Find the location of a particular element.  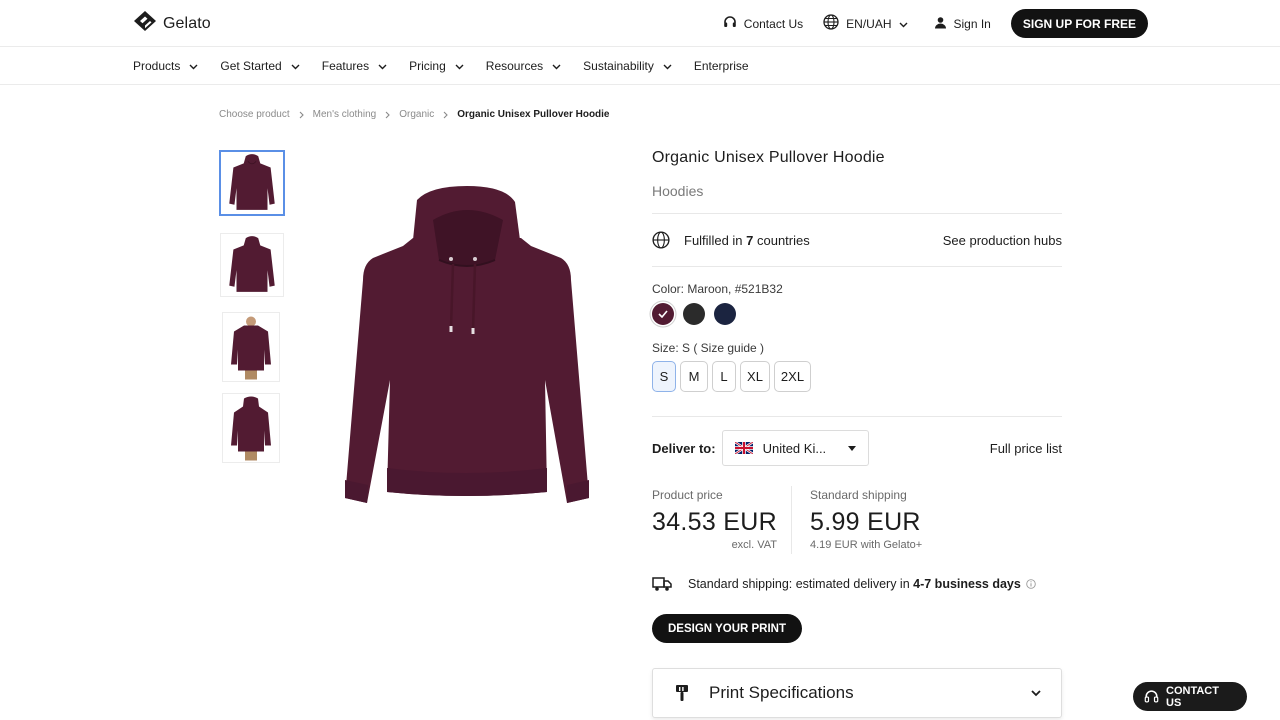

nav-item-features: Features is located at coordinates (354, 66).